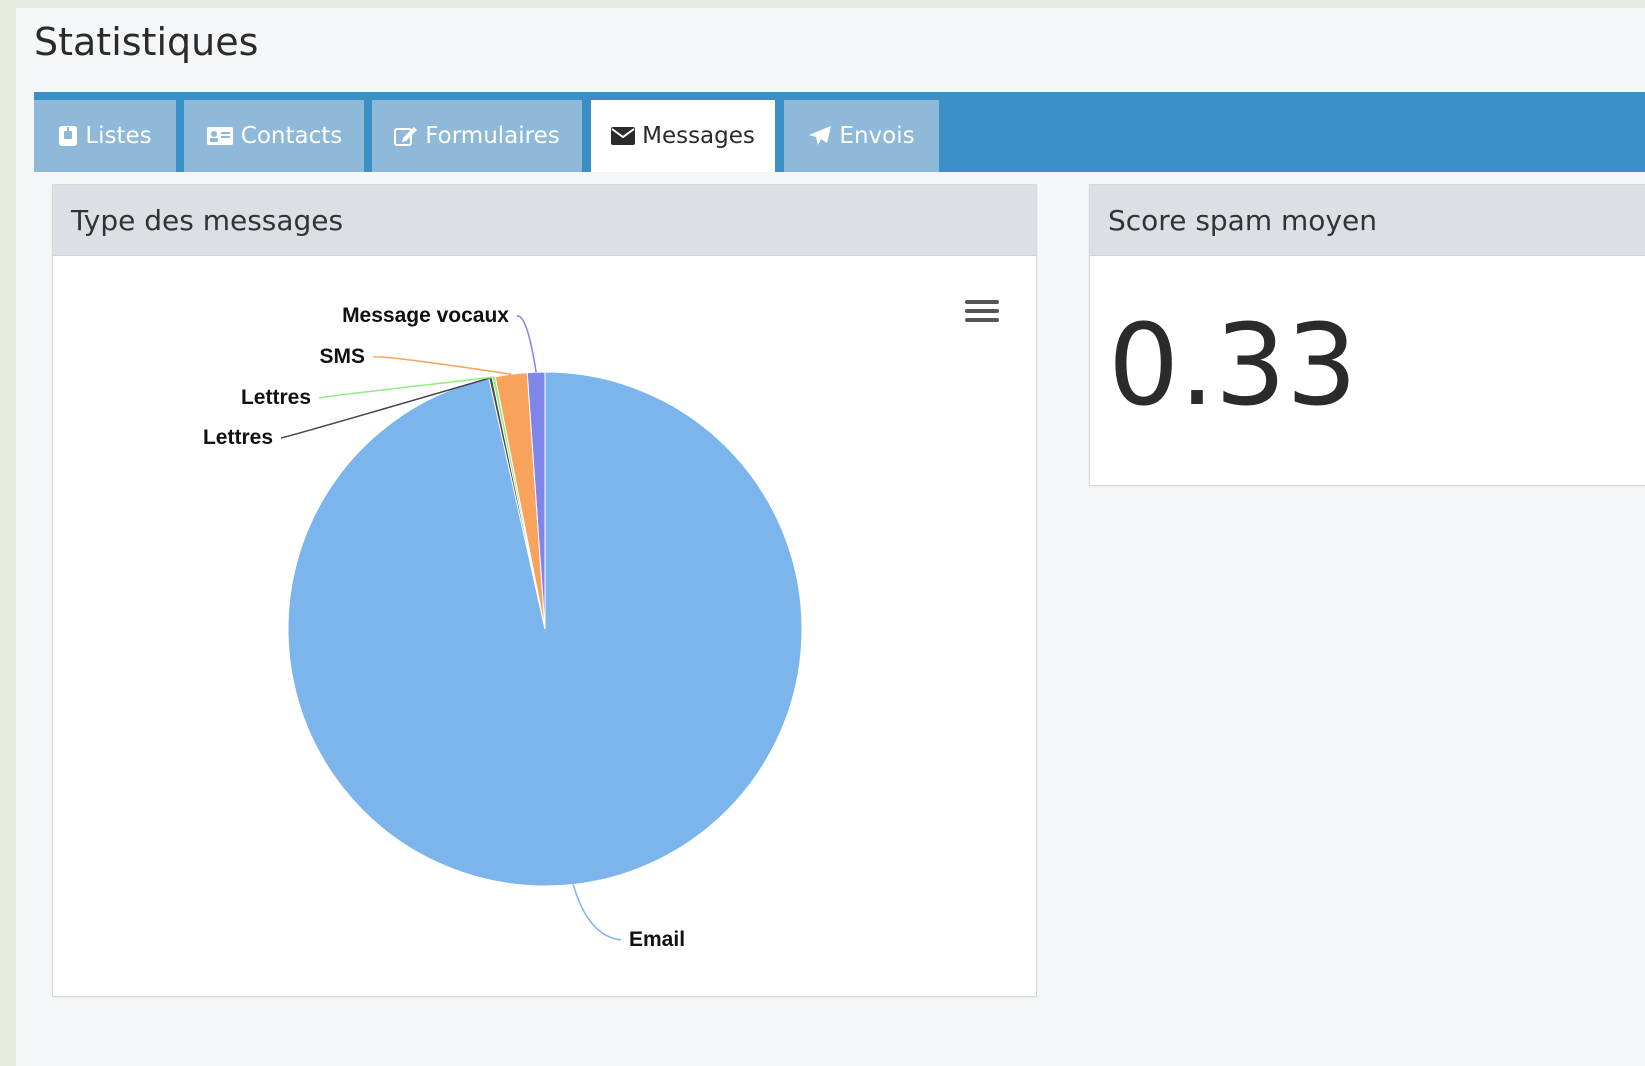  I want to click on tab-listes: Listes, so click(105, 136).